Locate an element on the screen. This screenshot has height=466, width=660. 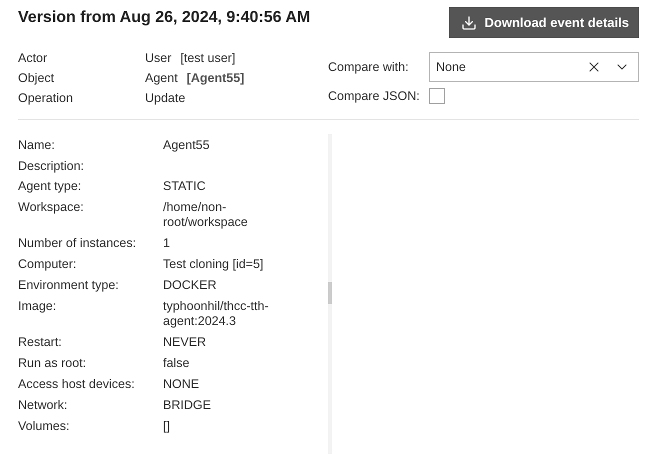
compare-select: None is located at coordinates (534, 67).